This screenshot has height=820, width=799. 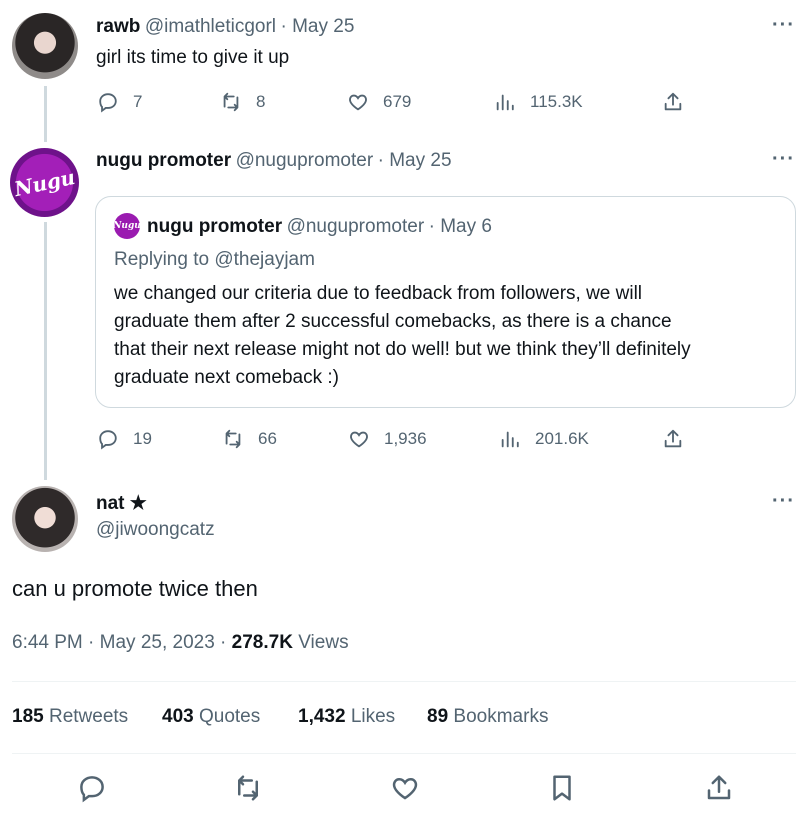 I want to click on bookmark-button, so click(x=562, y=788).